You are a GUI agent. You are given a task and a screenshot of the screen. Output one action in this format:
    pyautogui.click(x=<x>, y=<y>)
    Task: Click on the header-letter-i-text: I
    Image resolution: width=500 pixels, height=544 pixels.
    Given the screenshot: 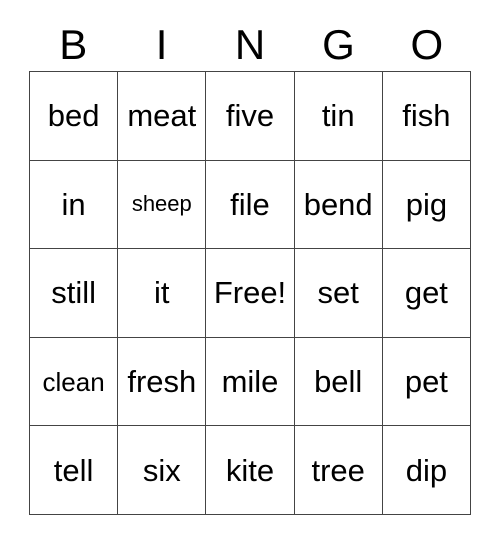 What is the action you would take?
    pyautogui.click(x=161, y=44)
    